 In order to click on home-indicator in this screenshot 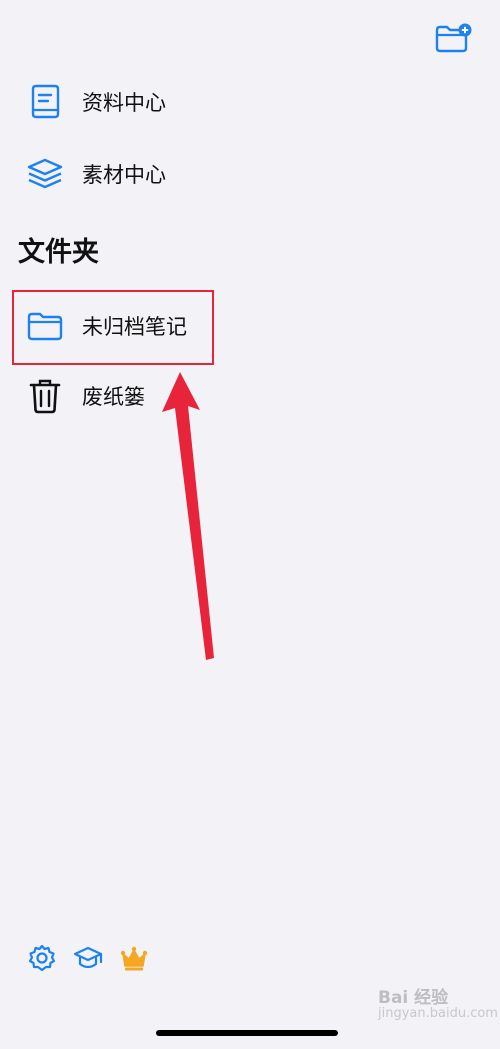, I will do `click(247, 1033)`.